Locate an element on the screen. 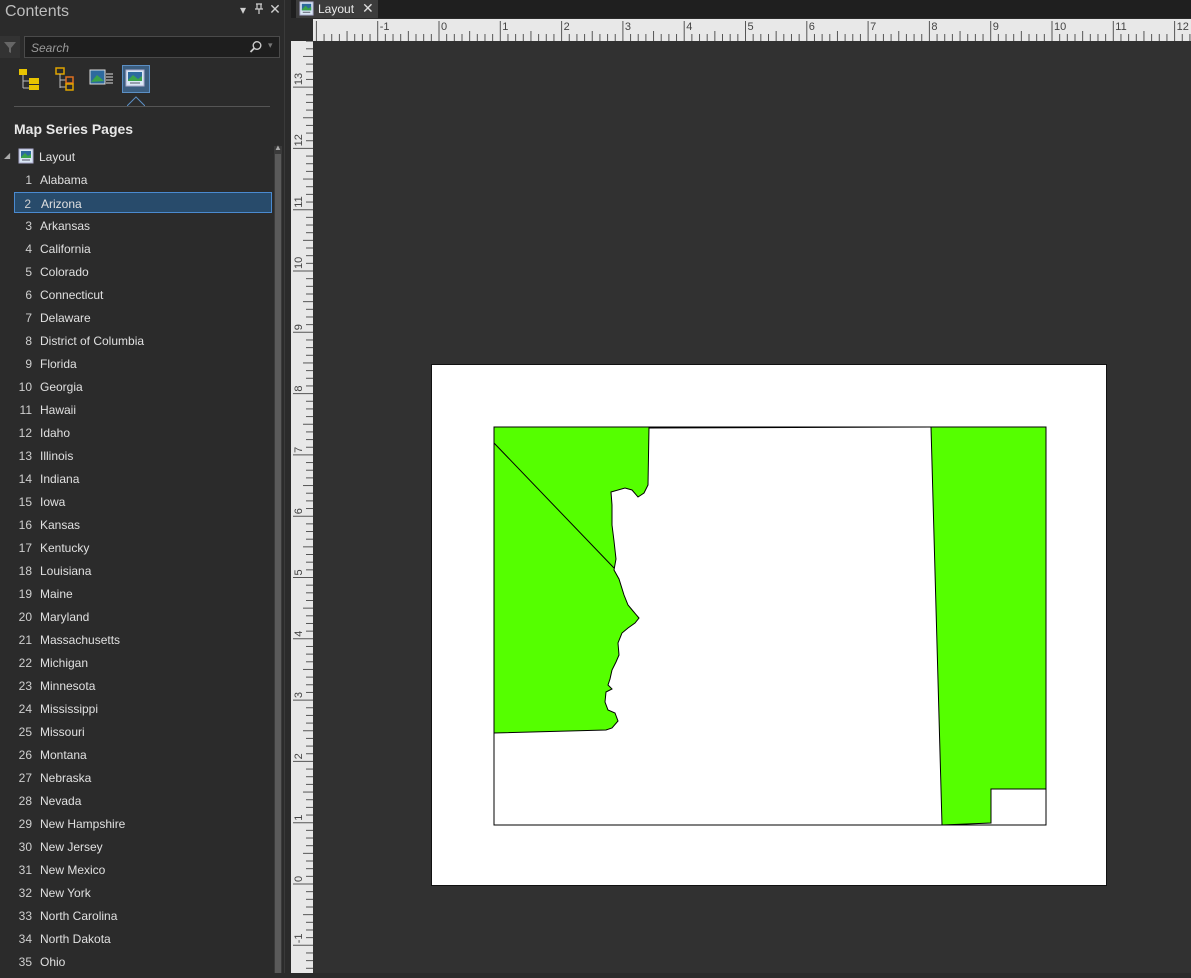 Image resolution: width=1191 pixels, height=978 pixels. map-series-page-item: 9 Florida is located at coordinates (143, 363).